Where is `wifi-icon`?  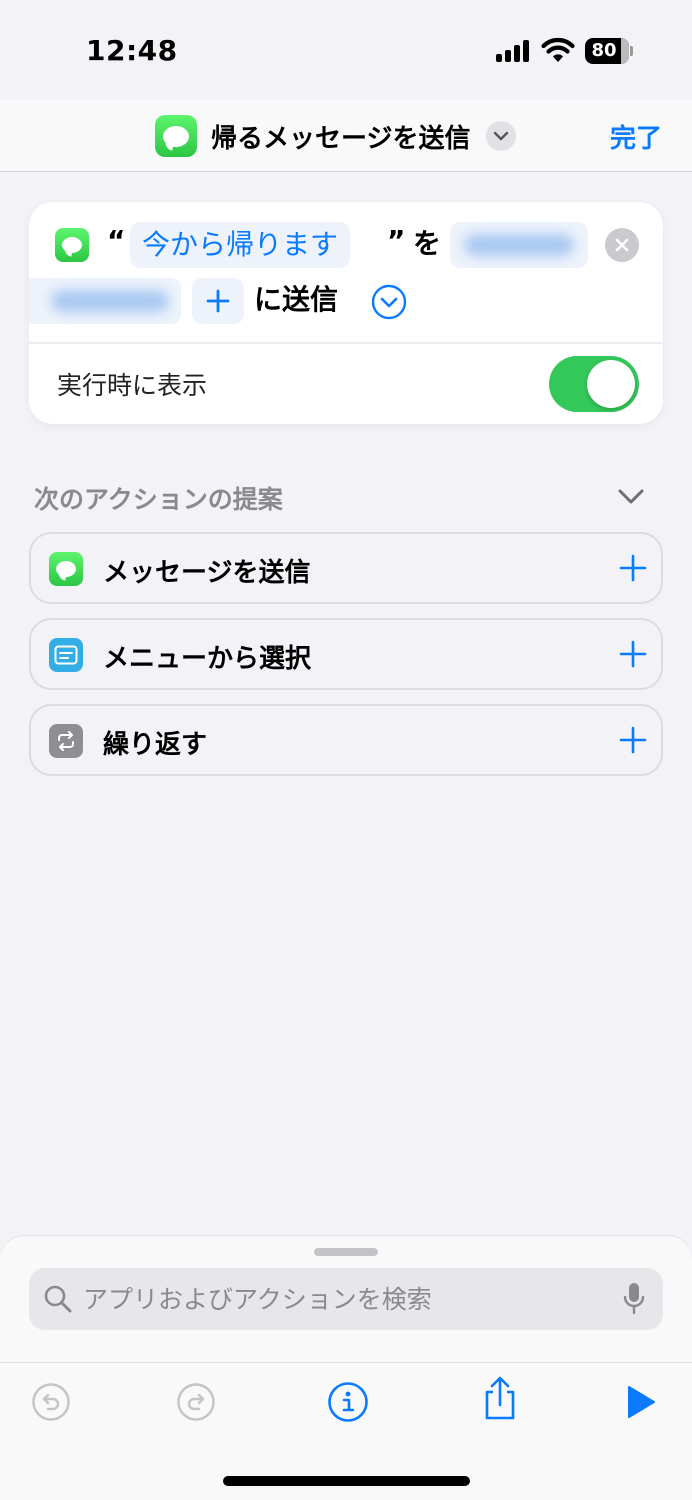 wifi-icon is located at coordinates (558, 49).